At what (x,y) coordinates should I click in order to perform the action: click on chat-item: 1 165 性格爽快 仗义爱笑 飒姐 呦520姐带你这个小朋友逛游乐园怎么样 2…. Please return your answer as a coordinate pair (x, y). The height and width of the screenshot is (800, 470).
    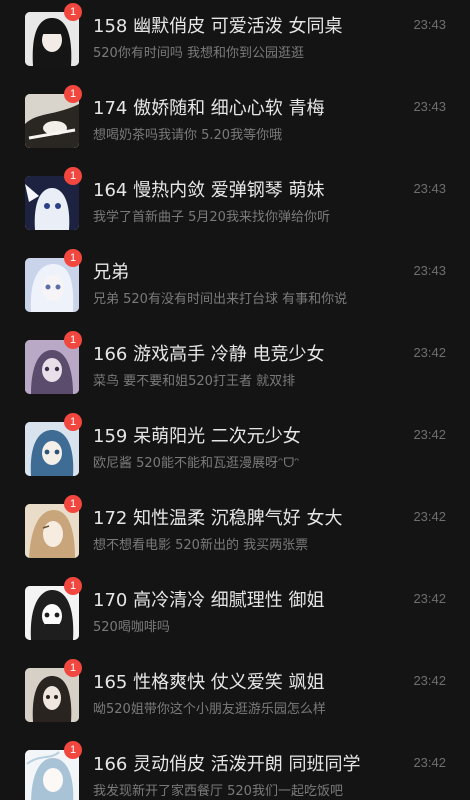
    Looking at the image, I should click on (235, 701).